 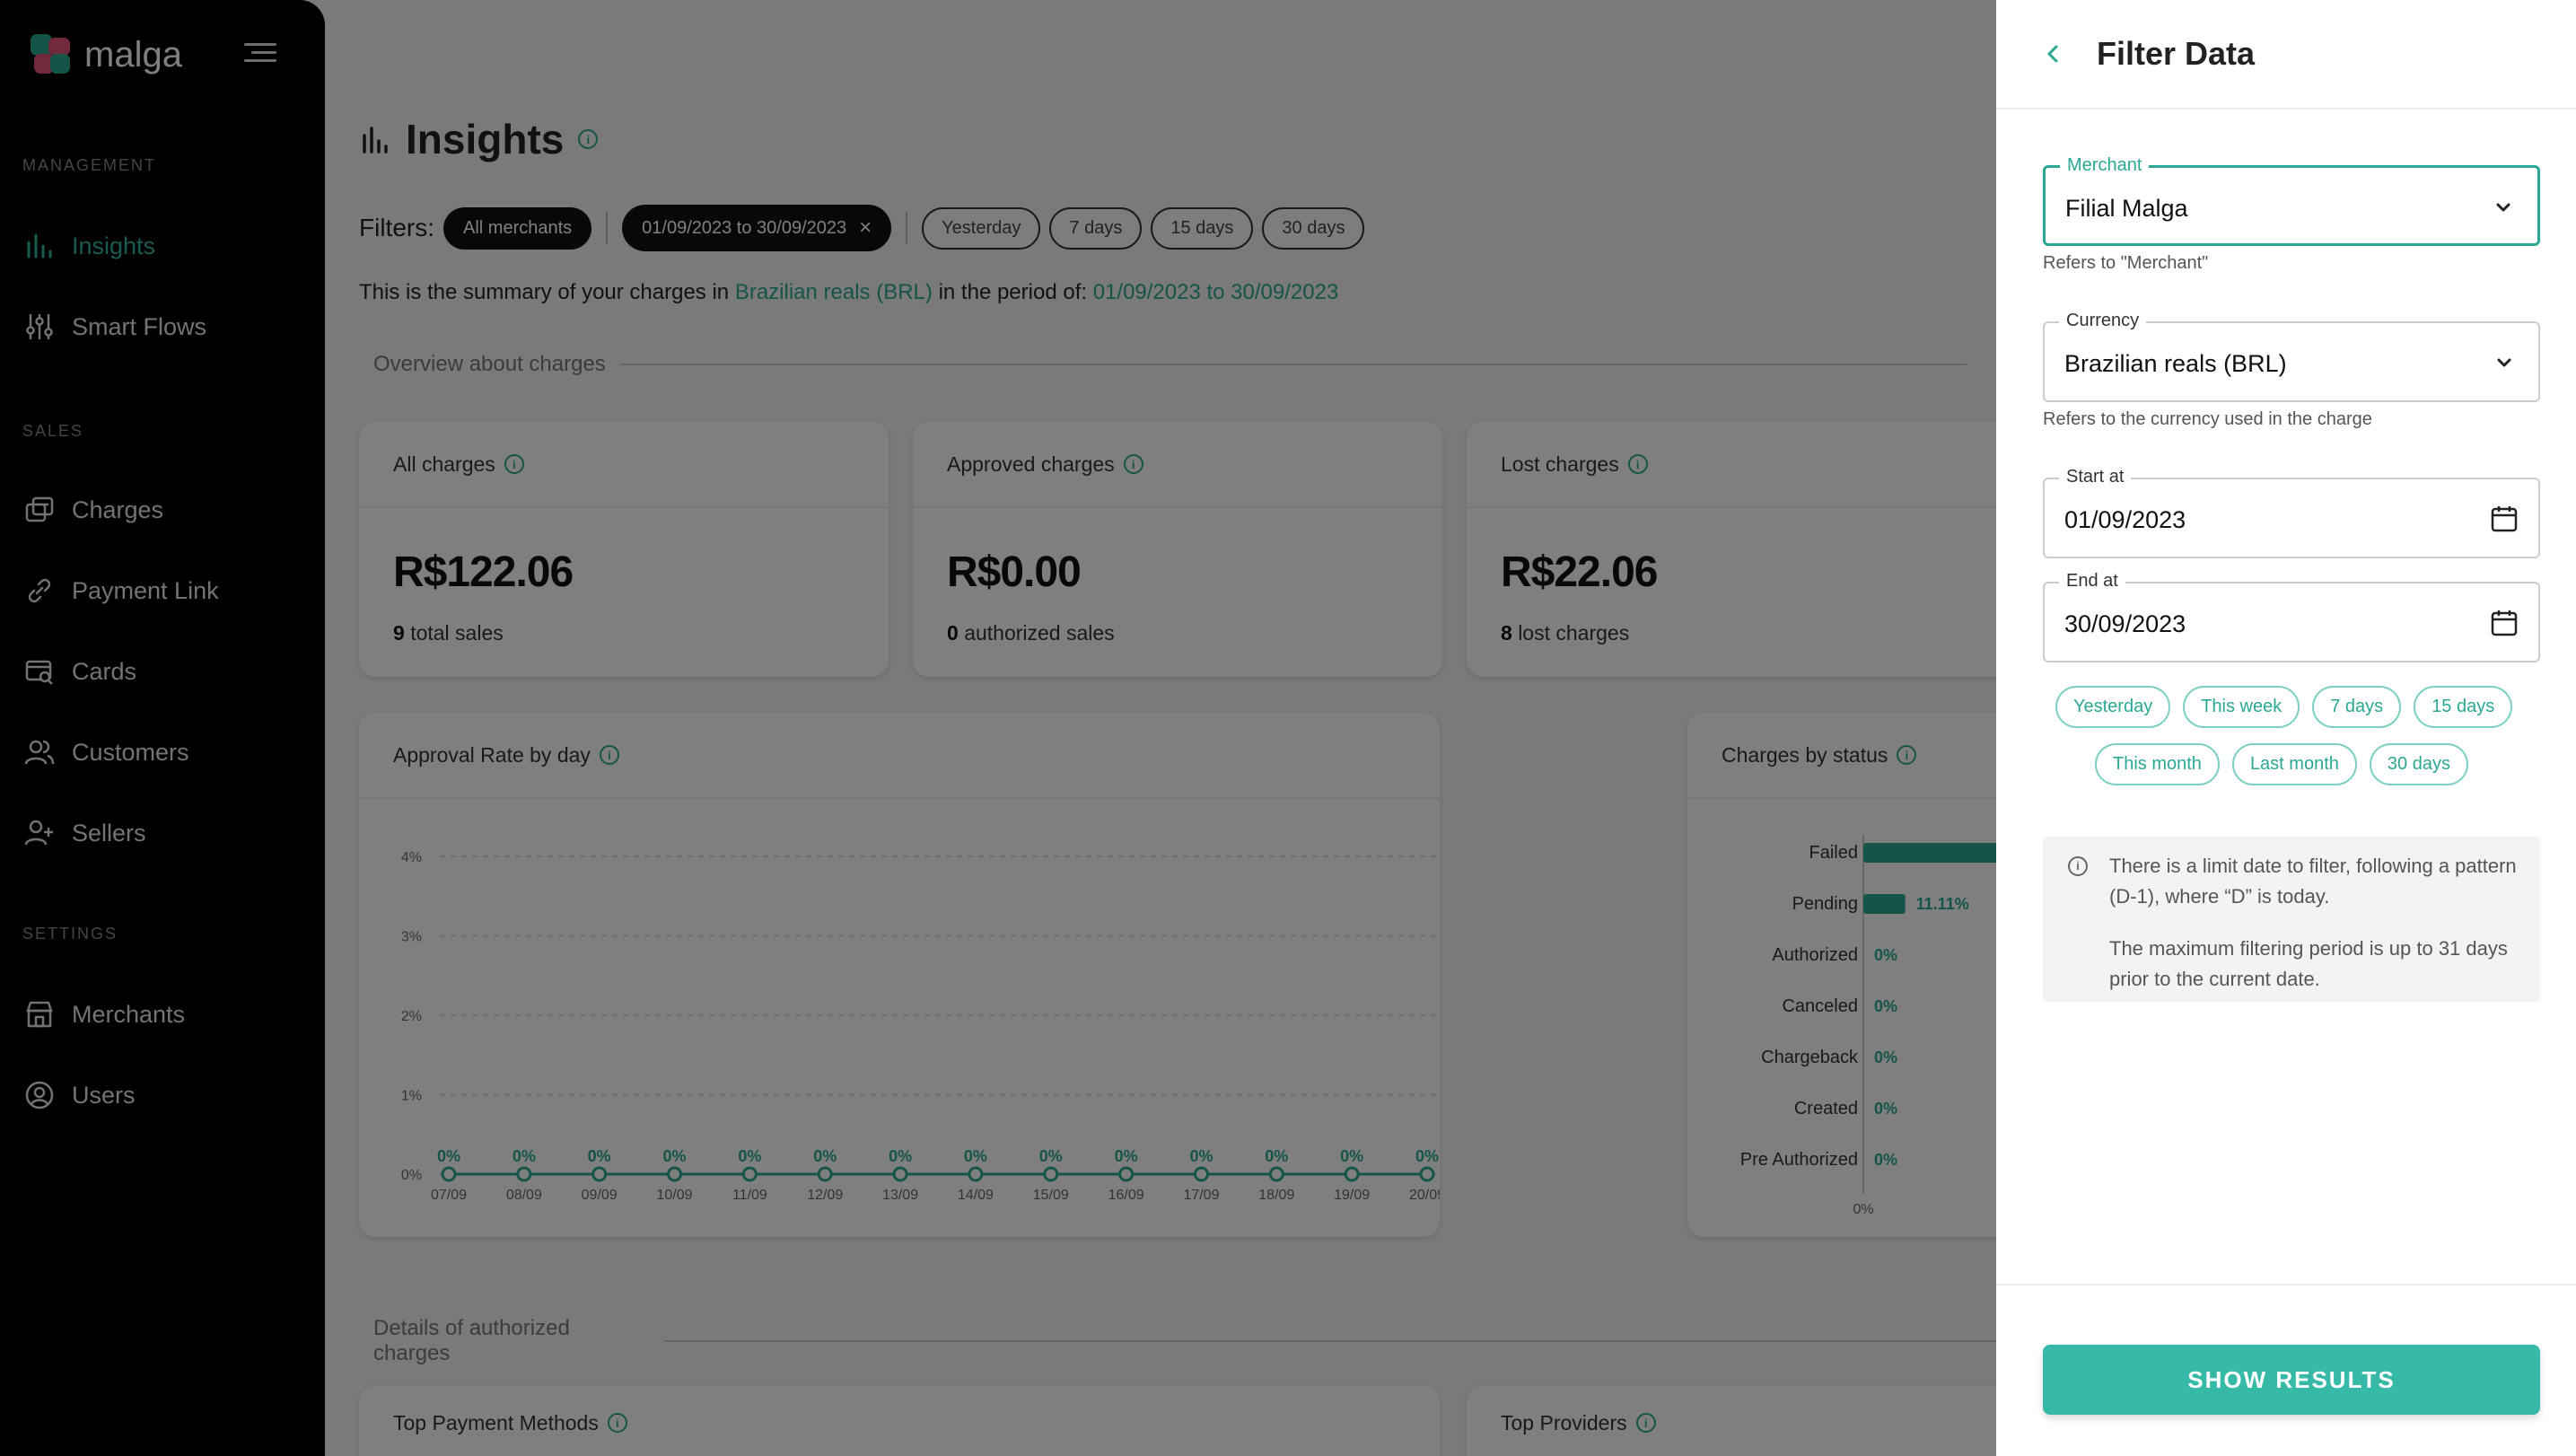 What do you see at coordinates (2176, 53) in the screenshot?
I see `drawer-title: Filter Data` at bounding box center [2176, 53].